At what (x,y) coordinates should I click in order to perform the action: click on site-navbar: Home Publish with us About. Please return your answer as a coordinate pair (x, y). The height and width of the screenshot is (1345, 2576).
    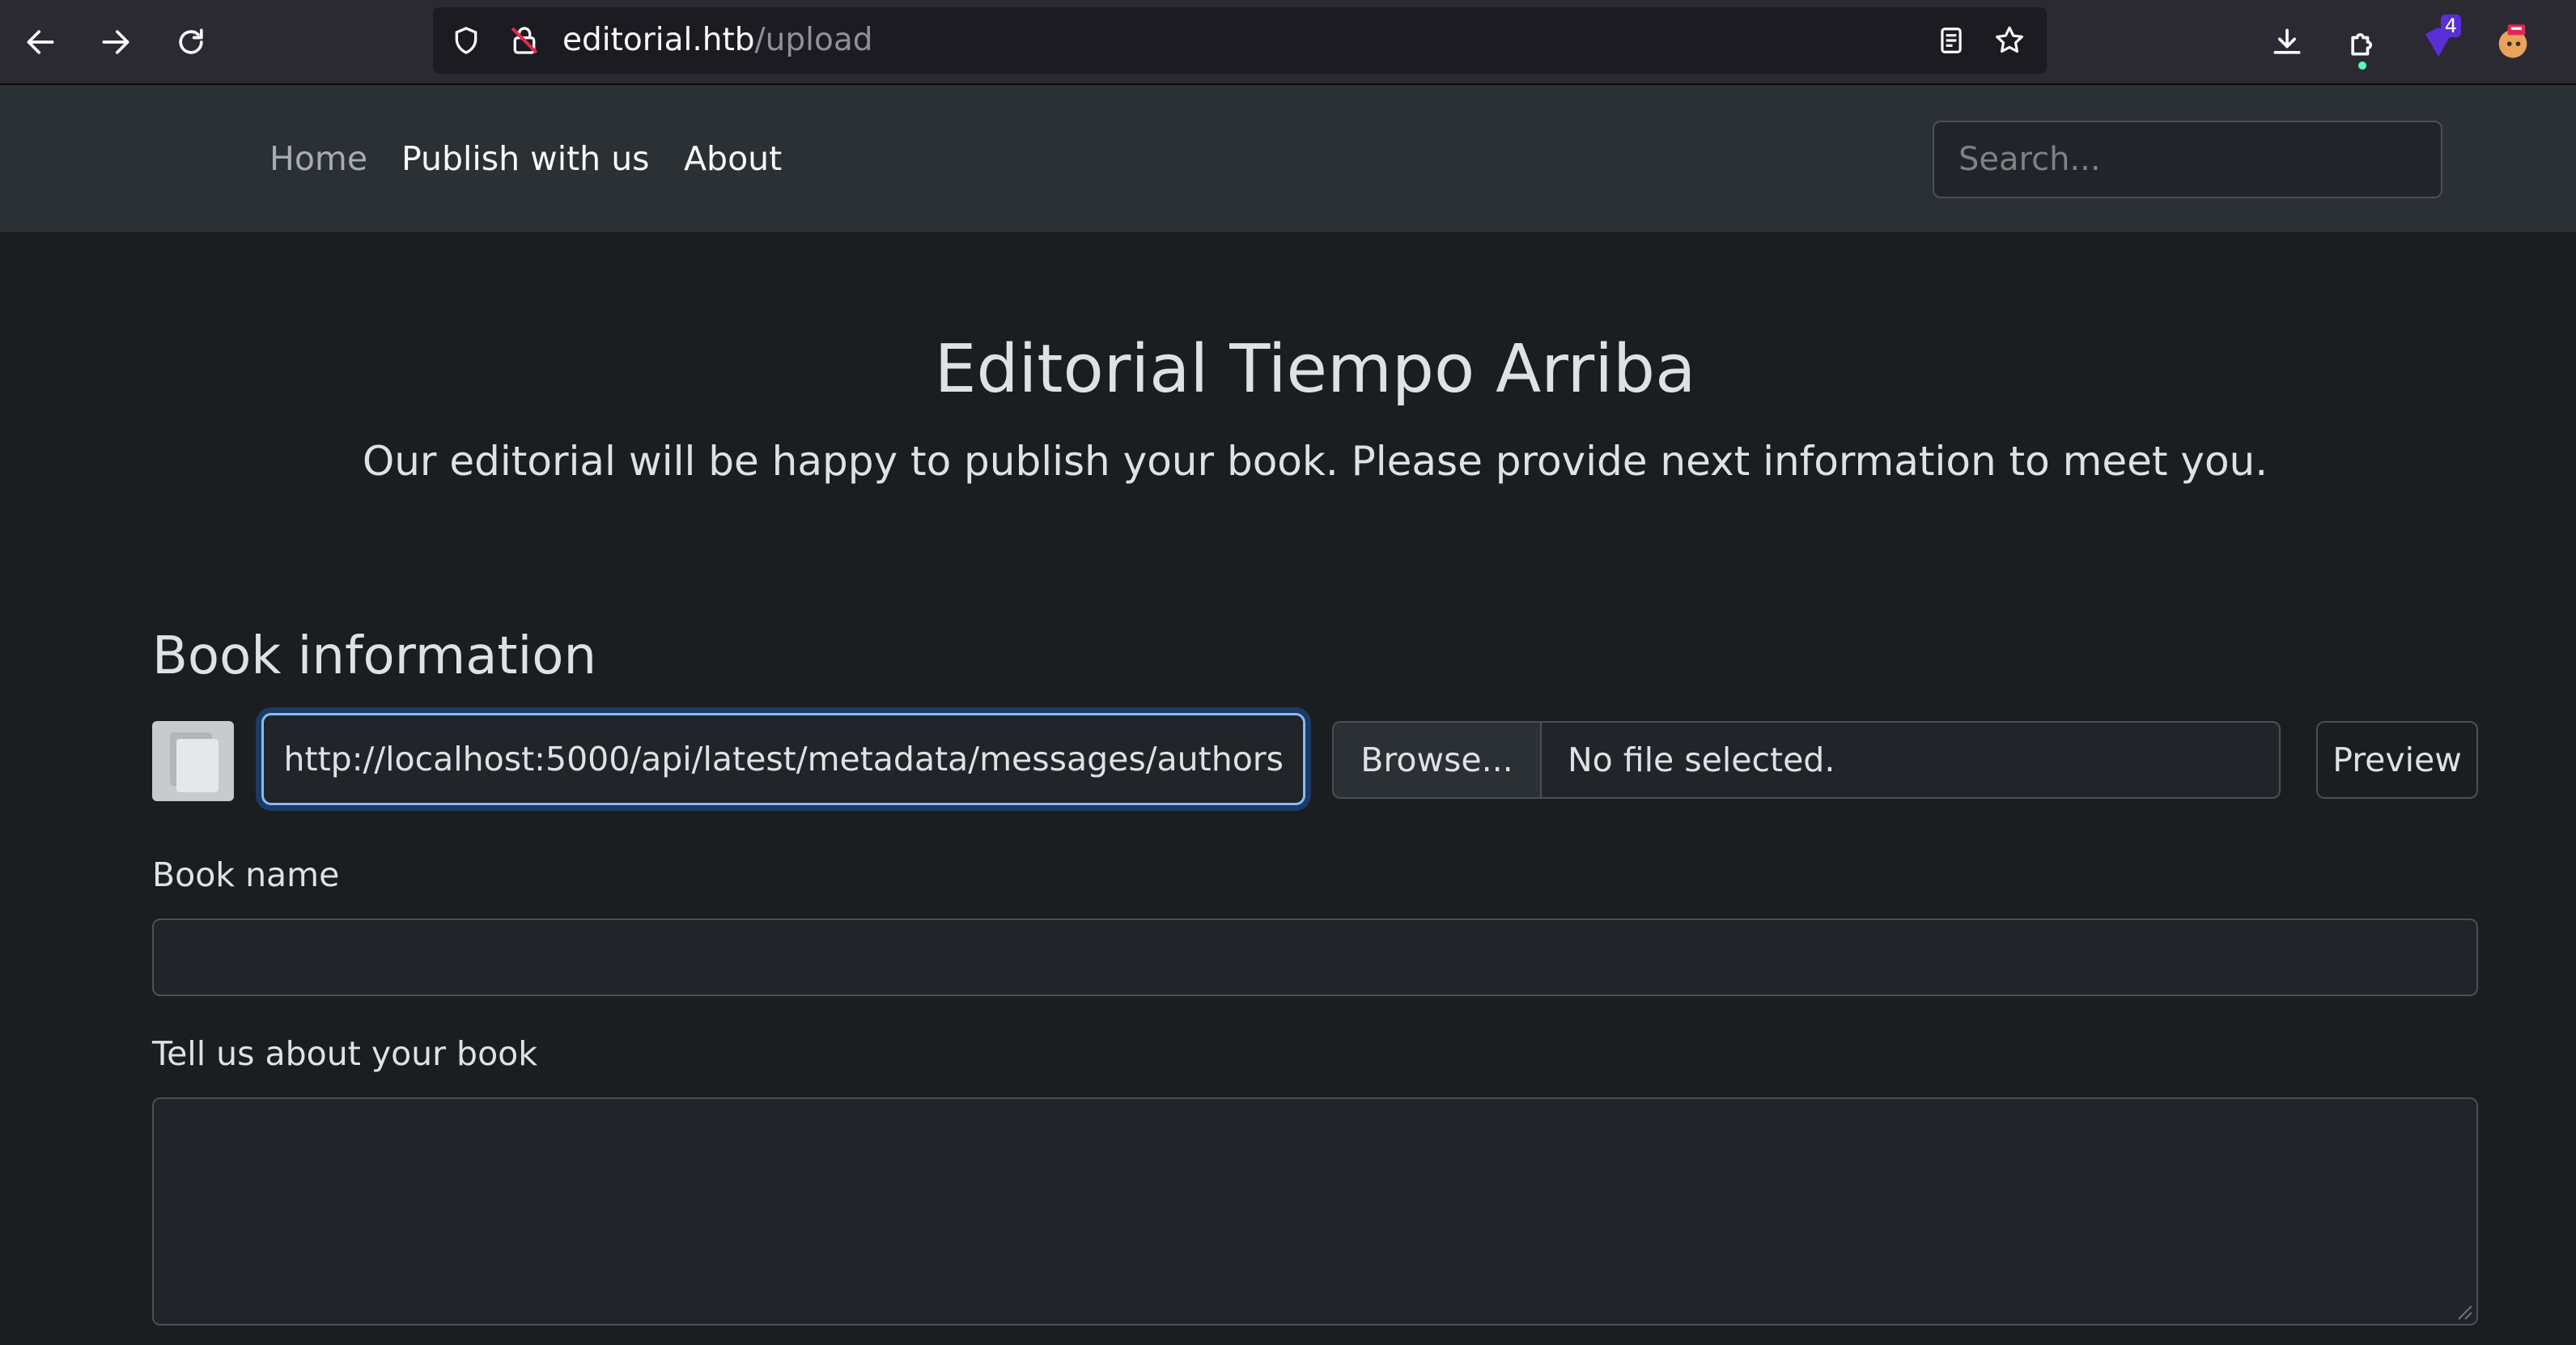
    Looking at the image, I should click on (1288, 158).